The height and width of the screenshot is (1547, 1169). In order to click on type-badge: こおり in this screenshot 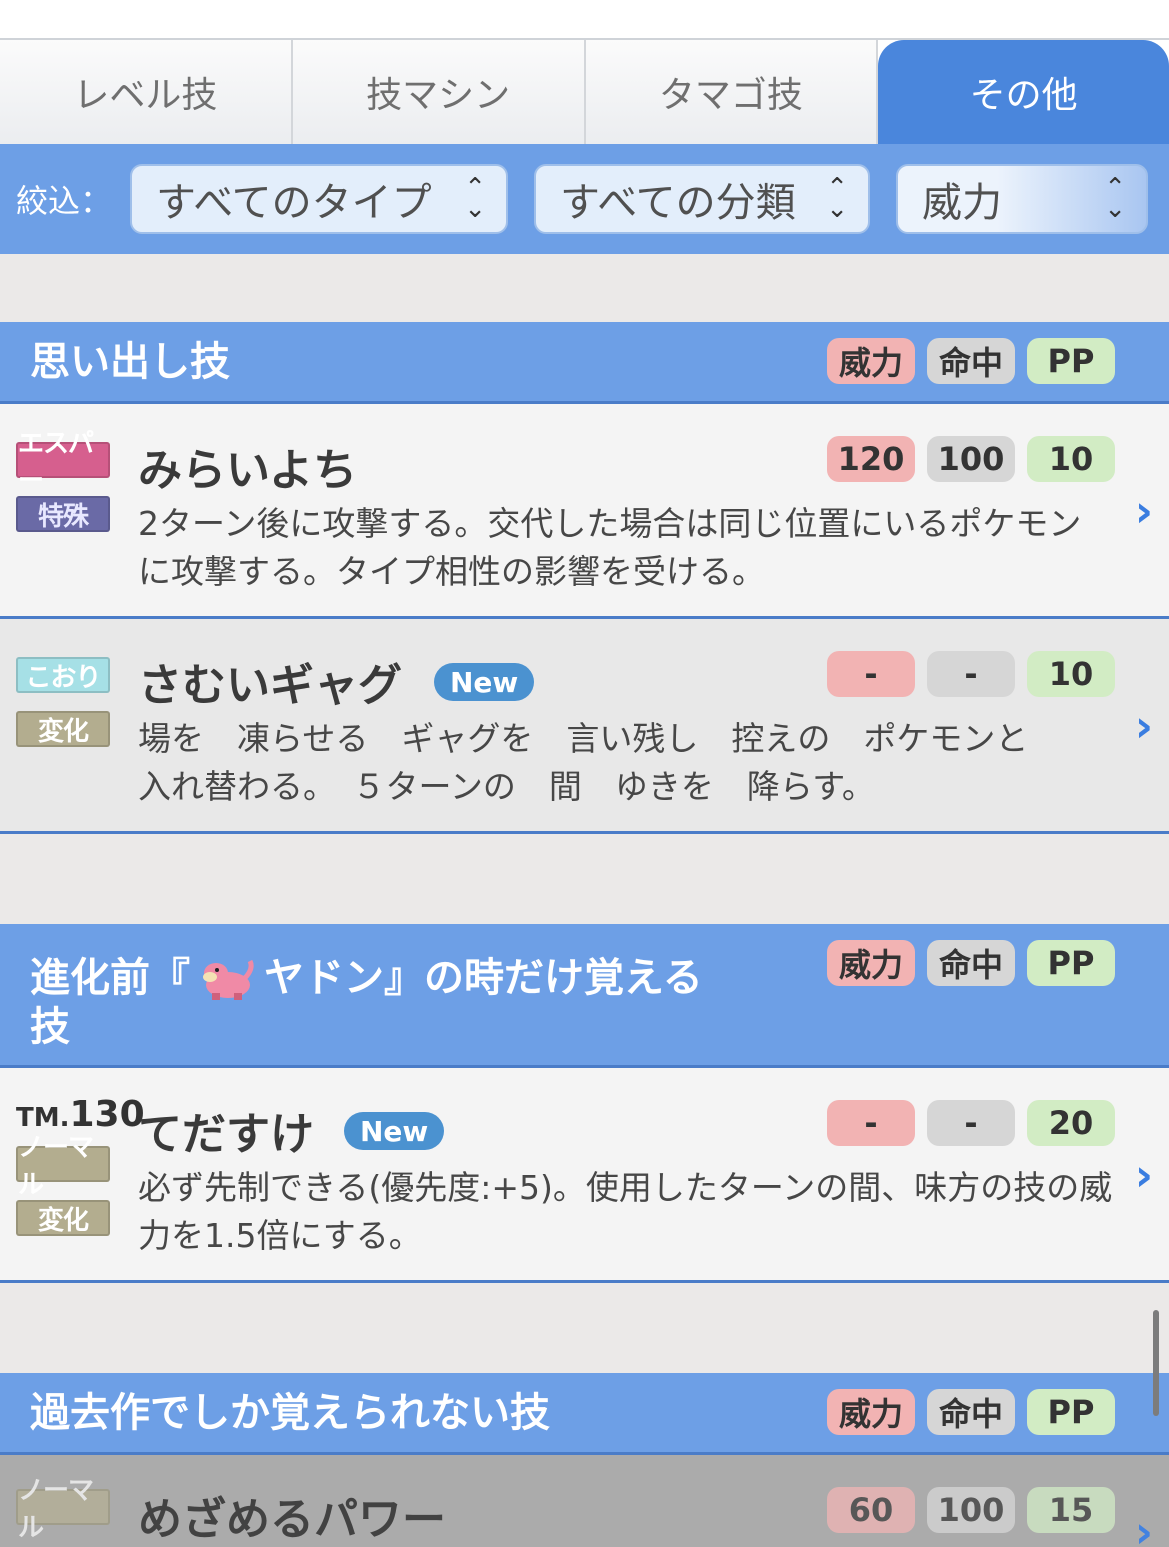, I will do `click(63, 675)`.